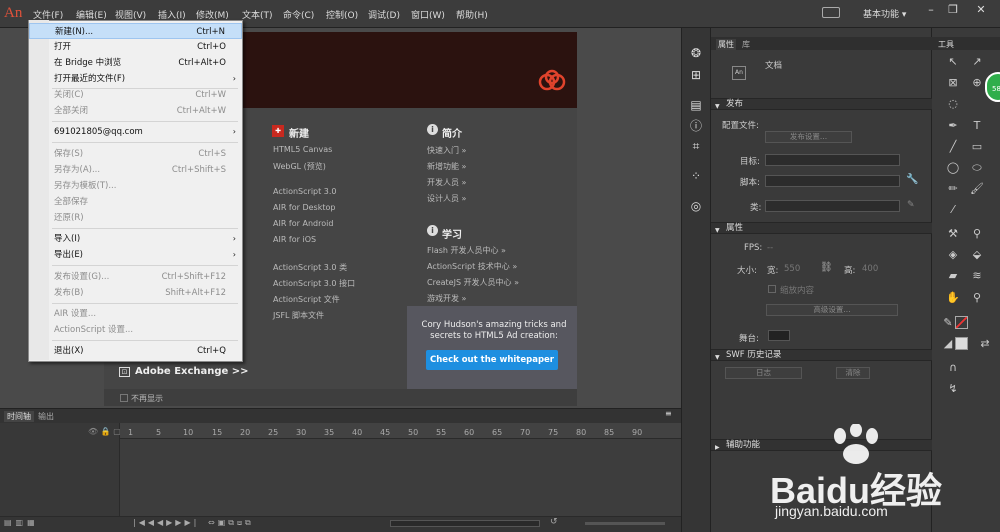 The height and width of the screenshot is (532, 1000). What do you see at coordinates (668, 413) in the screenshot?
I see `panel-menu-icon: ≡` at bounding box center [668, 413].